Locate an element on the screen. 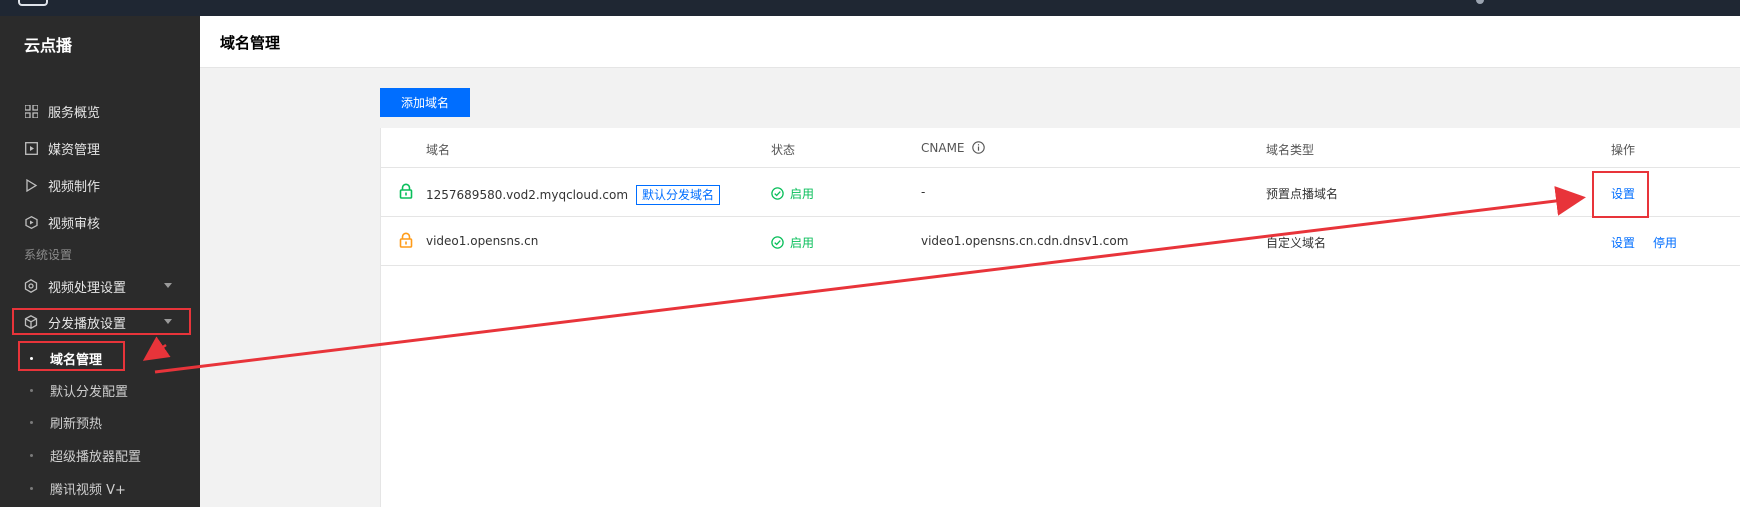  domain-cell: 1257689580.vod2.myqcloud.com 默认分发域名 is located at coordinates (573, 195).